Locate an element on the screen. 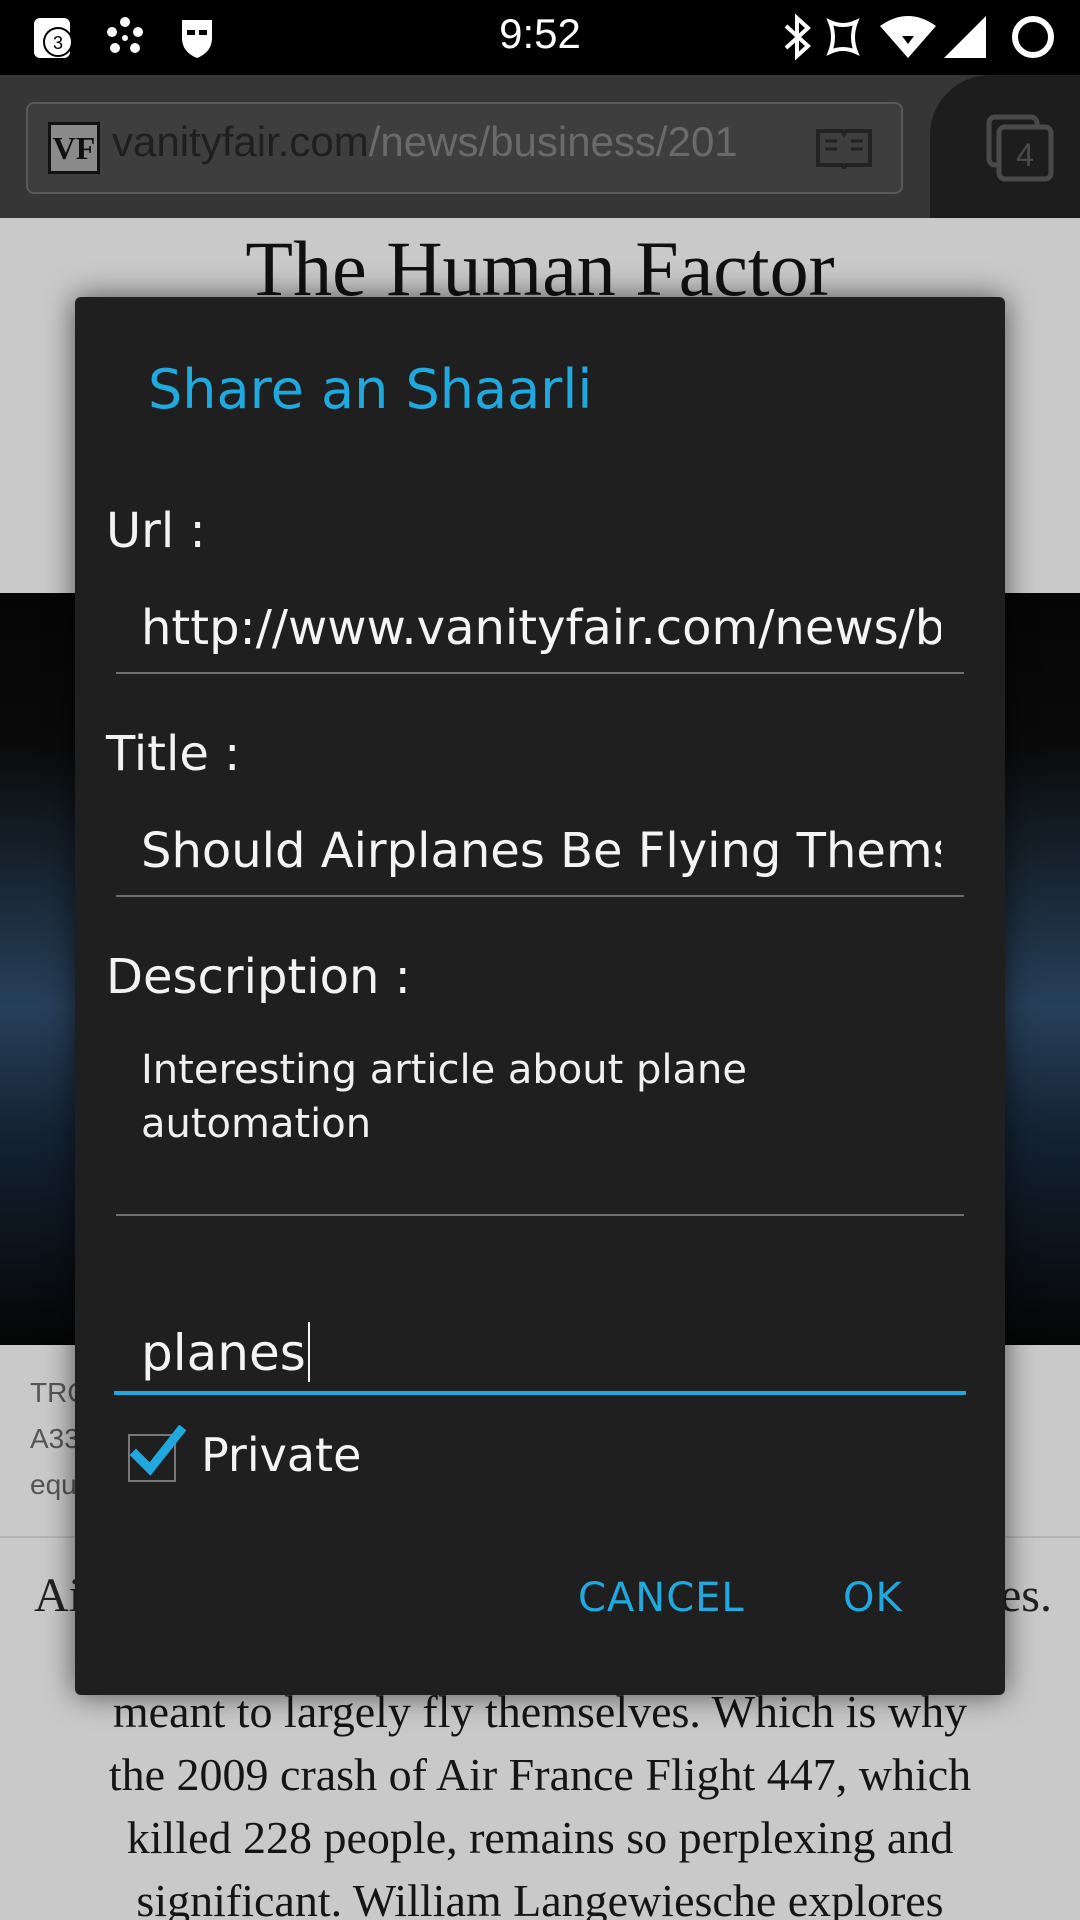 This screenshot has width=1080, height=1920. wifi-icon is located at coordinates (908, 37).